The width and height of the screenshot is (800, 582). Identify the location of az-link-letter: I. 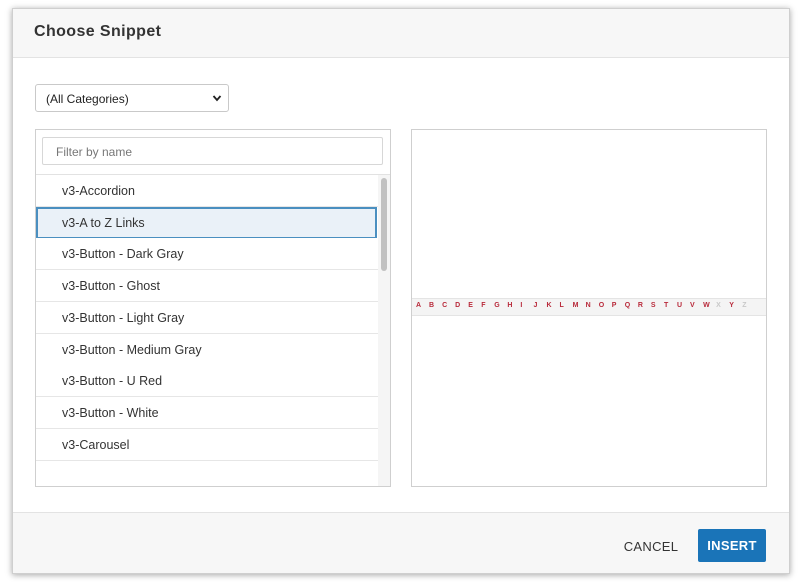
(521, 305).